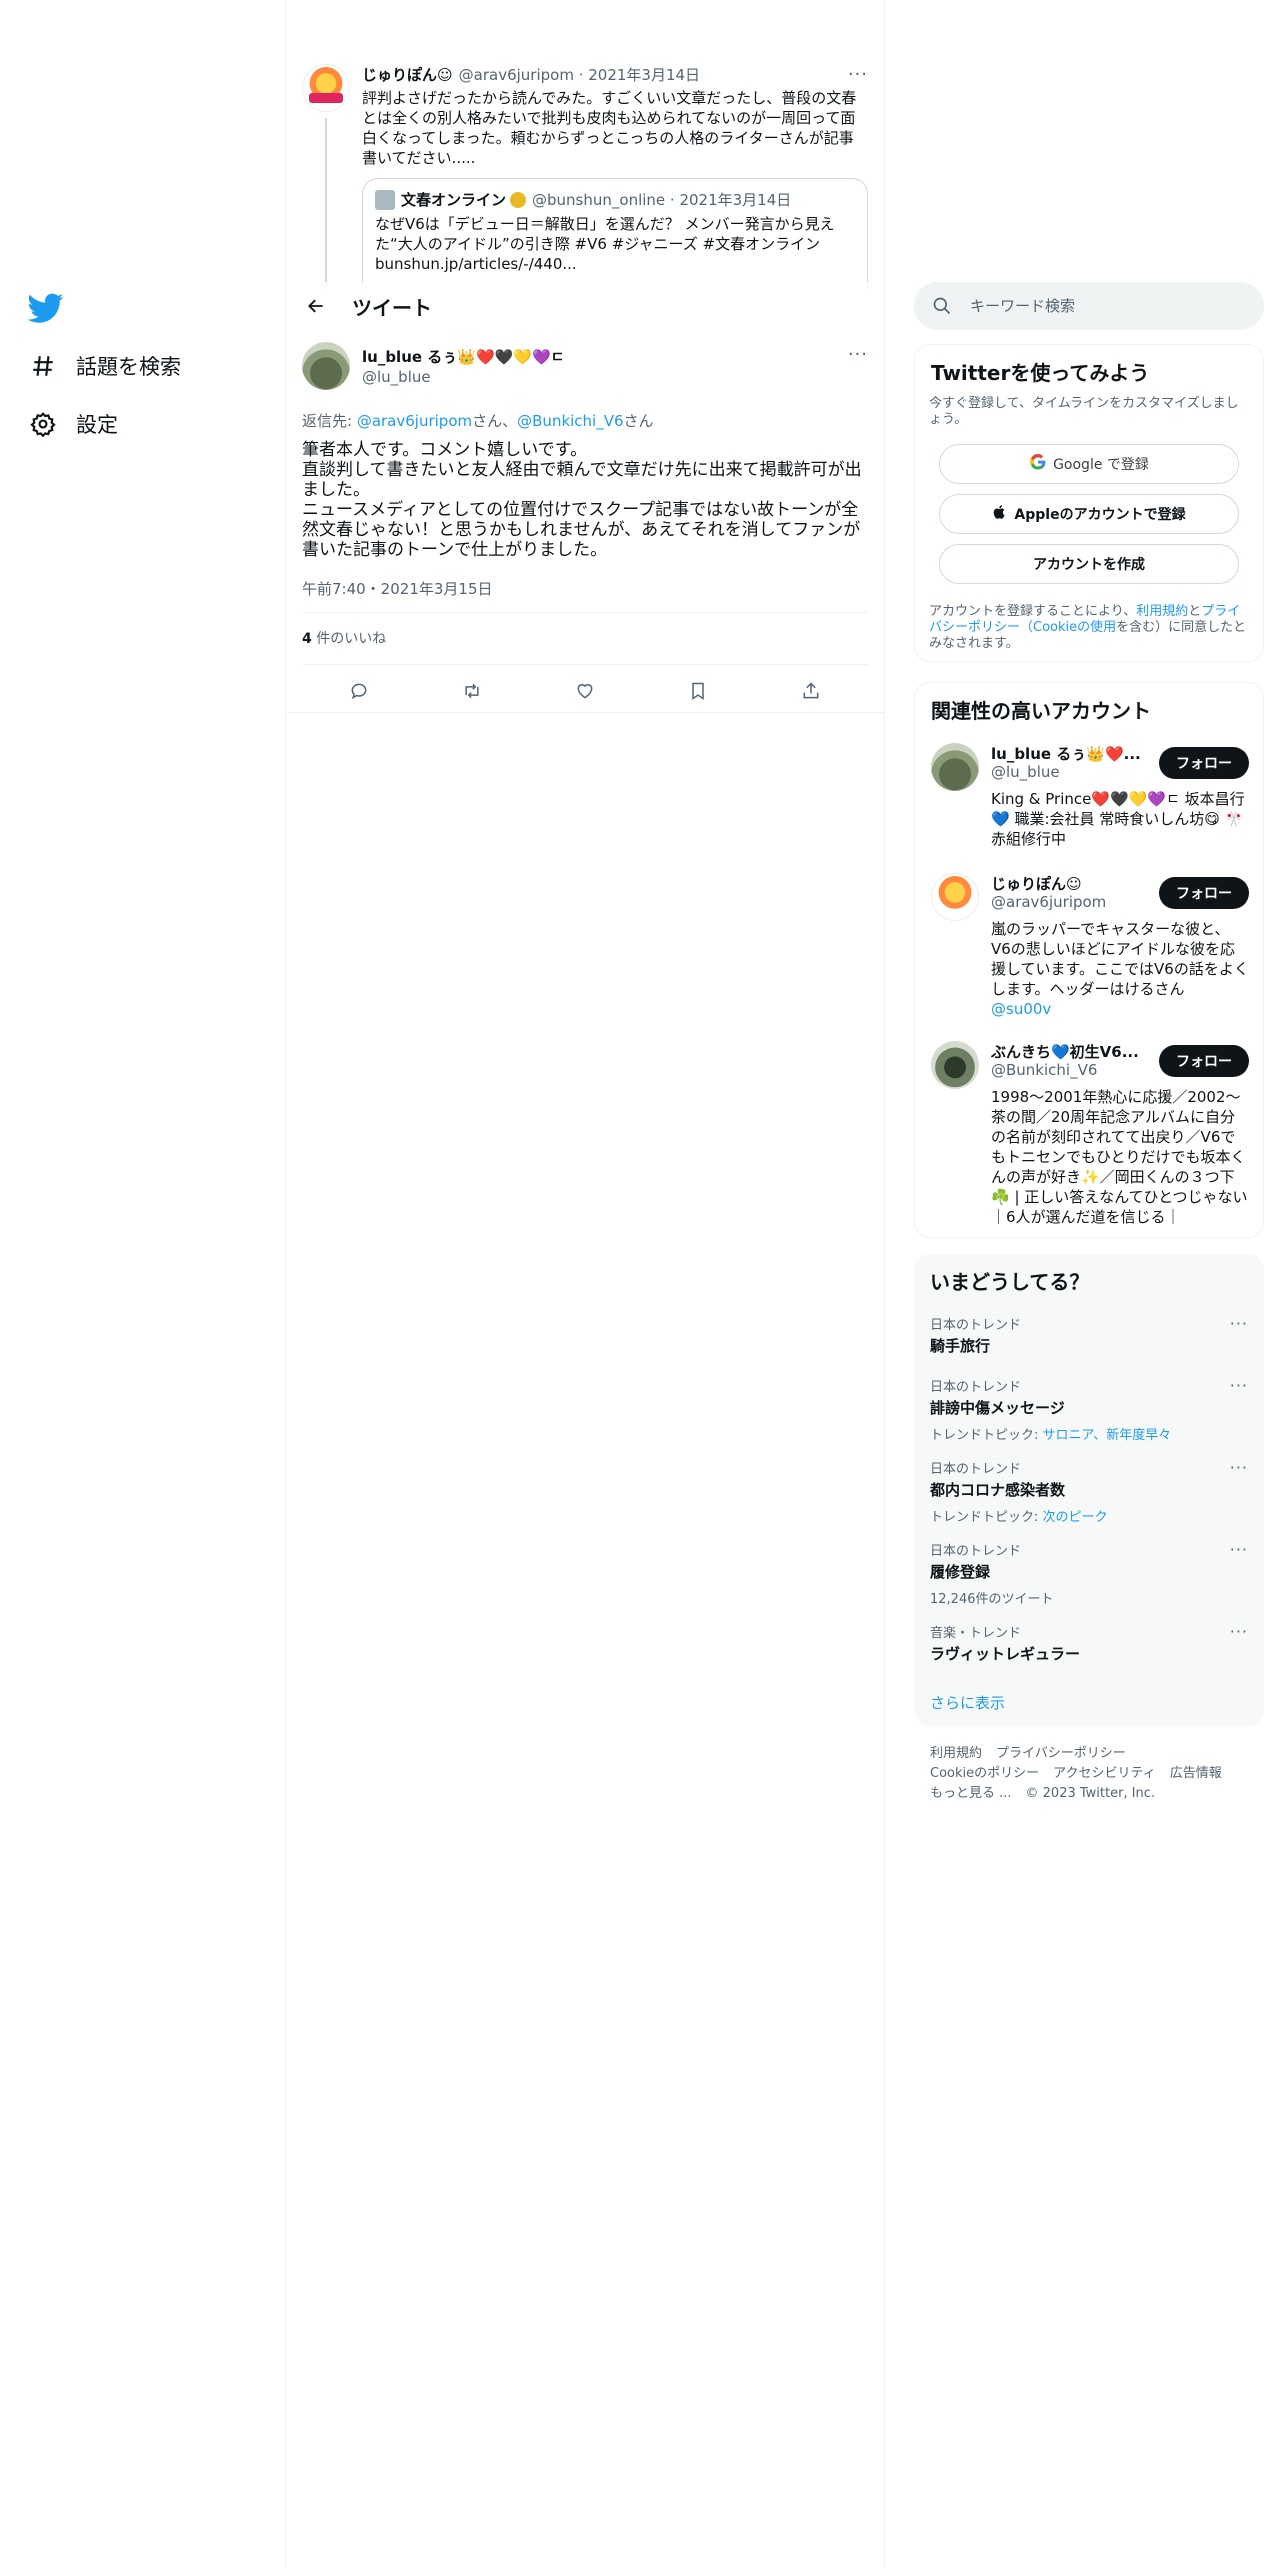 This screenshot has height=2568, width=1284. What do you see at coordinates (1040, 373) in the screenshot?
I see `signup-title: Twitterを使ってみよう` at bounding box center [1040, 373].